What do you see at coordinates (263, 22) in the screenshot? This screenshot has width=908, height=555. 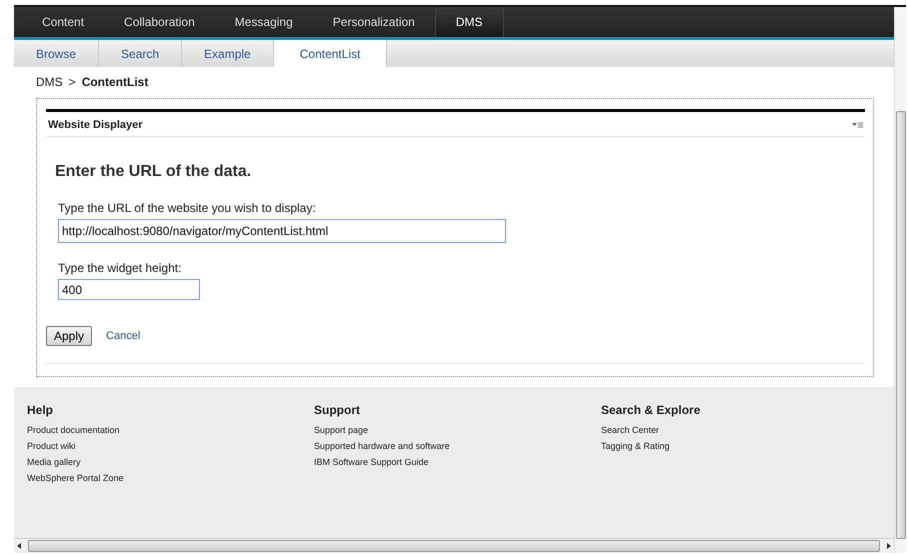 I see `top-nav-tab: Messaging` at bounding box center [263, 22].